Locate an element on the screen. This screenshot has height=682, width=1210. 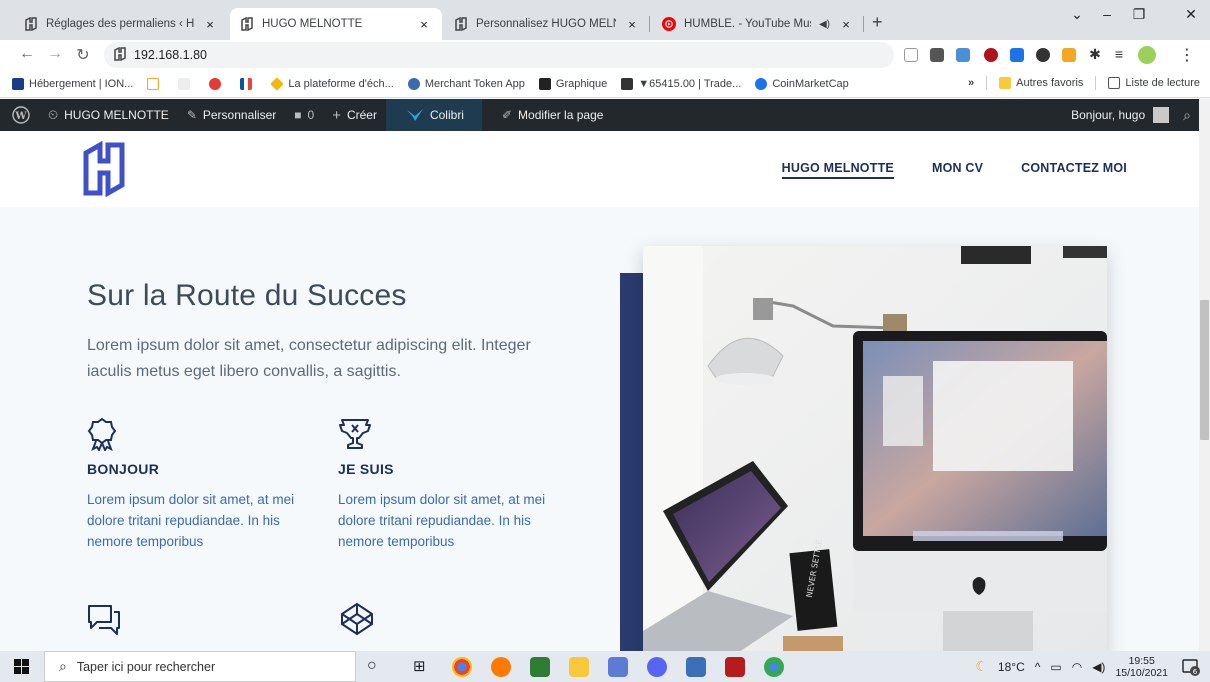
taskbar-search-box: ⌕ Taper ici pour rechercher is located at coordinates (200, 666).